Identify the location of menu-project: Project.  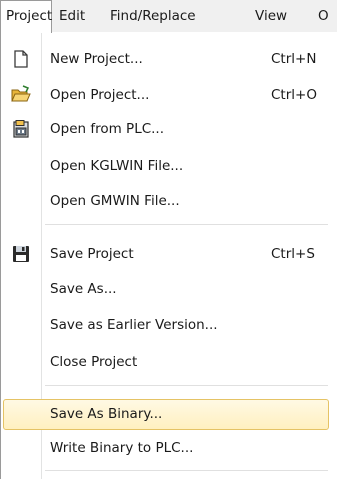
(26, 16).